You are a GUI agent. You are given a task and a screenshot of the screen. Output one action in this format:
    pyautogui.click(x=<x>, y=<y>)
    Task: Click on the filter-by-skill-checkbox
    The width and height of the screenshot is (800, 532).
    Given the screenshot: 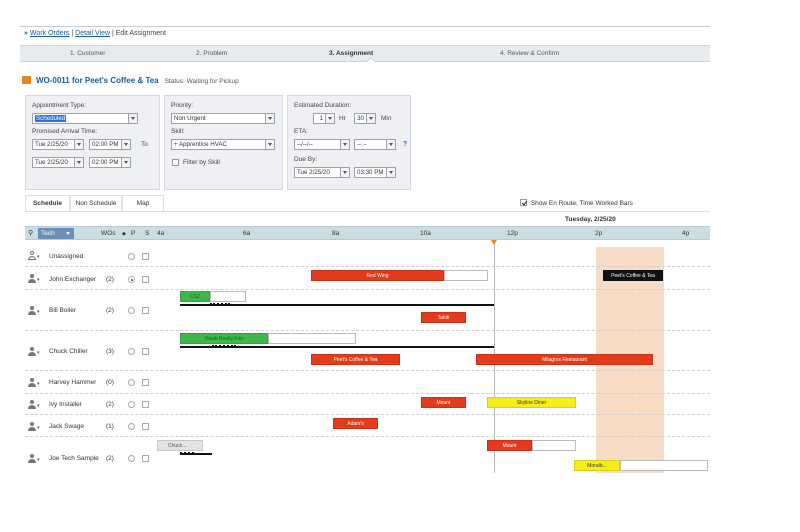 What is the action you would take?
    pyautogui.click(x=175, y=162)
    